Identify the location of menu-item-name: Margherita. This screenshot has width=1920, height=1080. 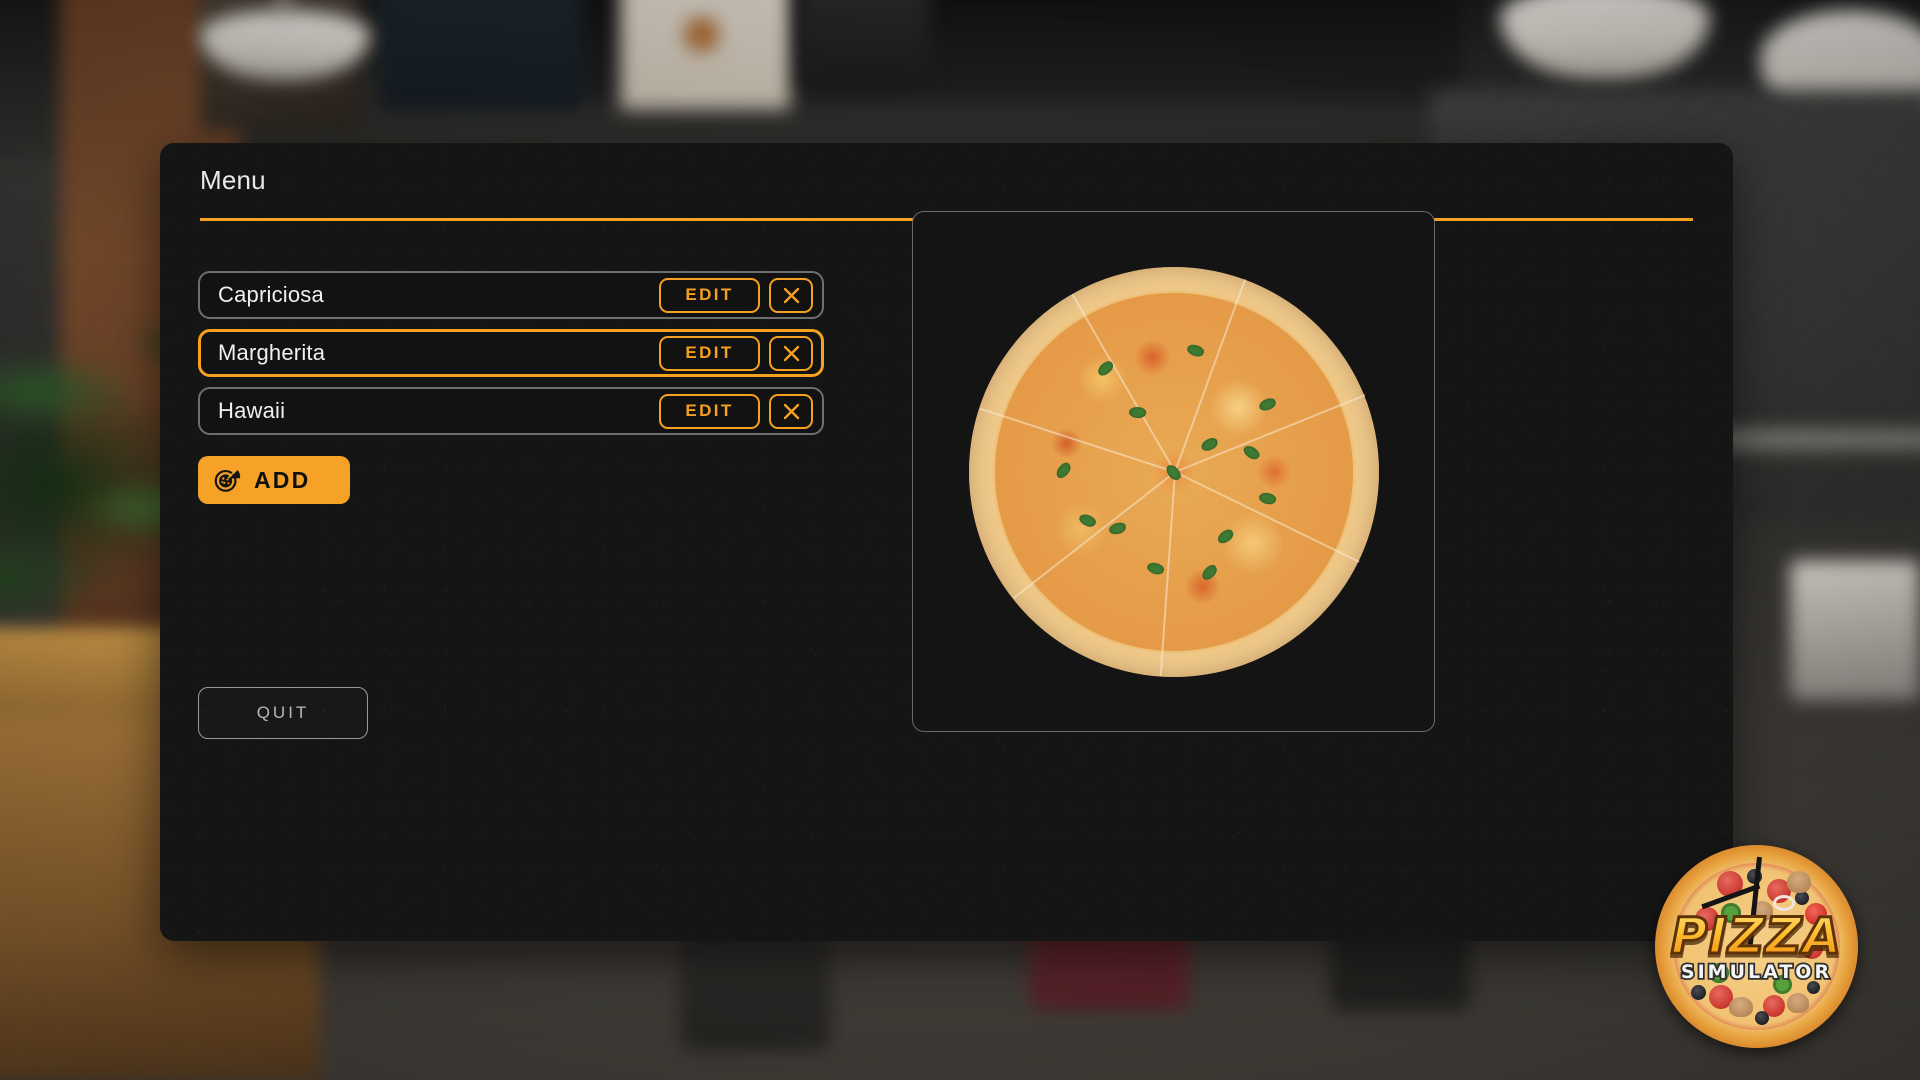
(272, 352).